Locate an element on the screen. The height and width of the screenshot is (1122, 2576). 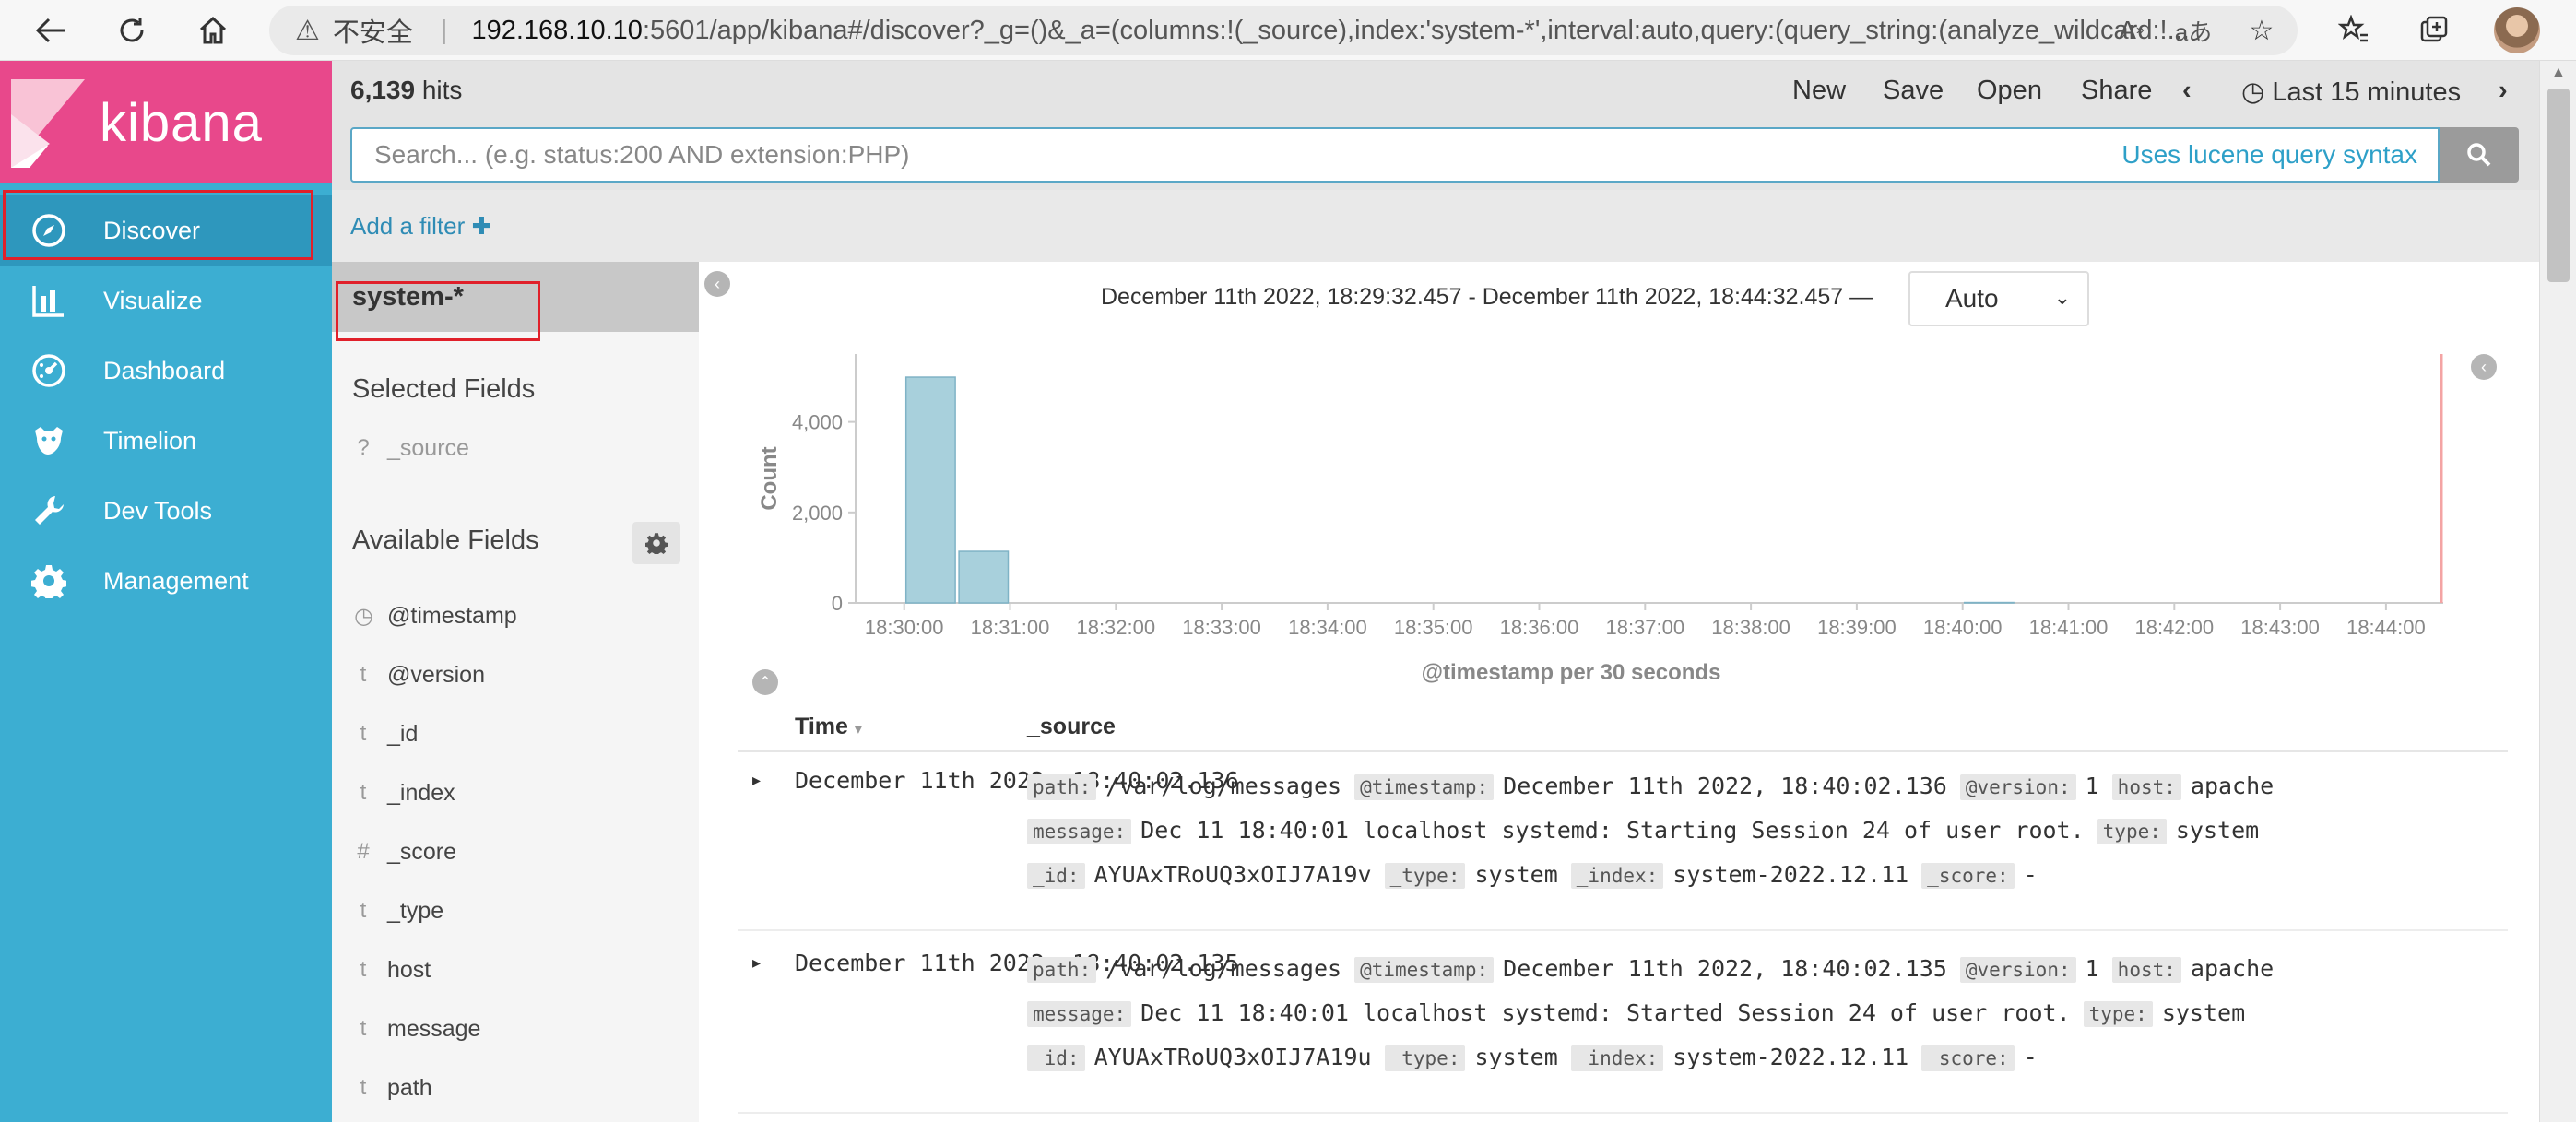
kibana-logo: kibana is located at coordinates (166, 122).